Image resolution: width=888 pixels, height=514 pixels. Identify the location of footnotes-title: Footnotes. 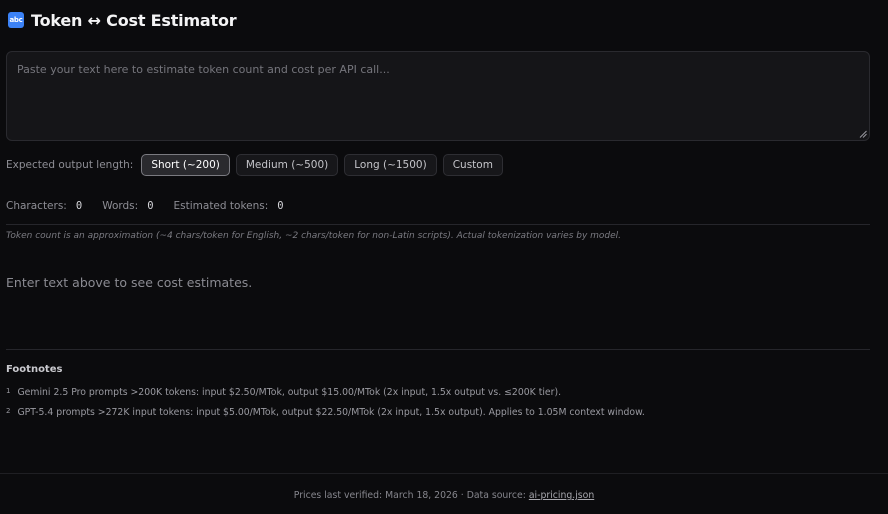
(34, 369).